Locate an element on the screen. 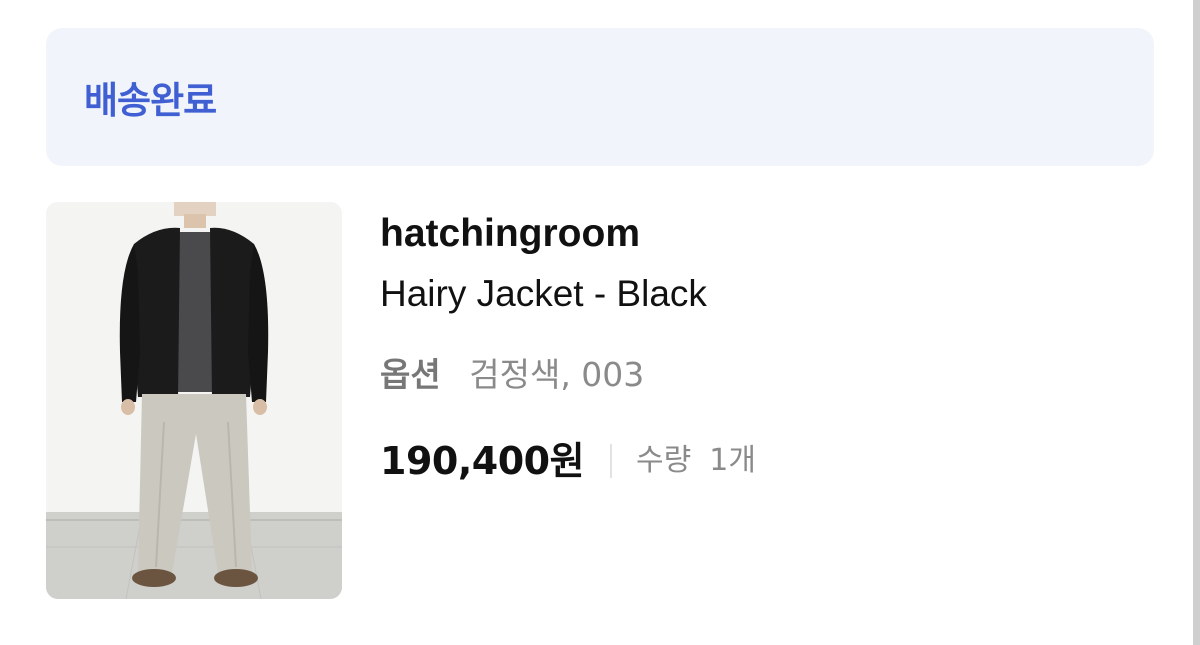 This screenshot has width=1200, height=645. product-name: Hairy Jacket - Black is located at coordinates (760, 294).